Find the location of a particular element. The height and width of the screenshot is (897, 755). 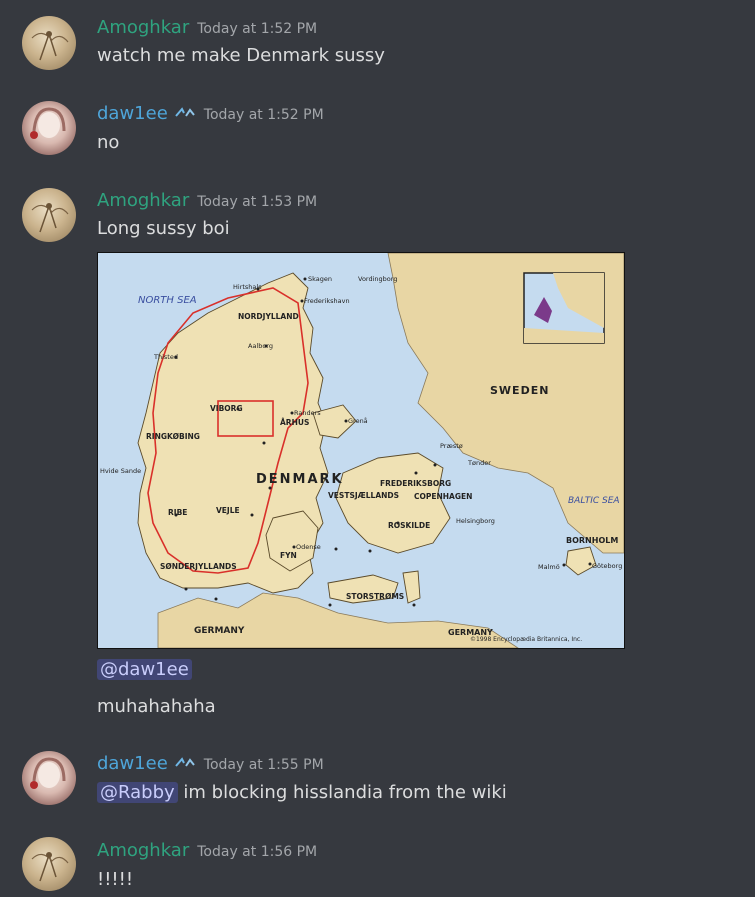

baltic-sea-label: BALTIC SEA is located at coordinates (594, 501).